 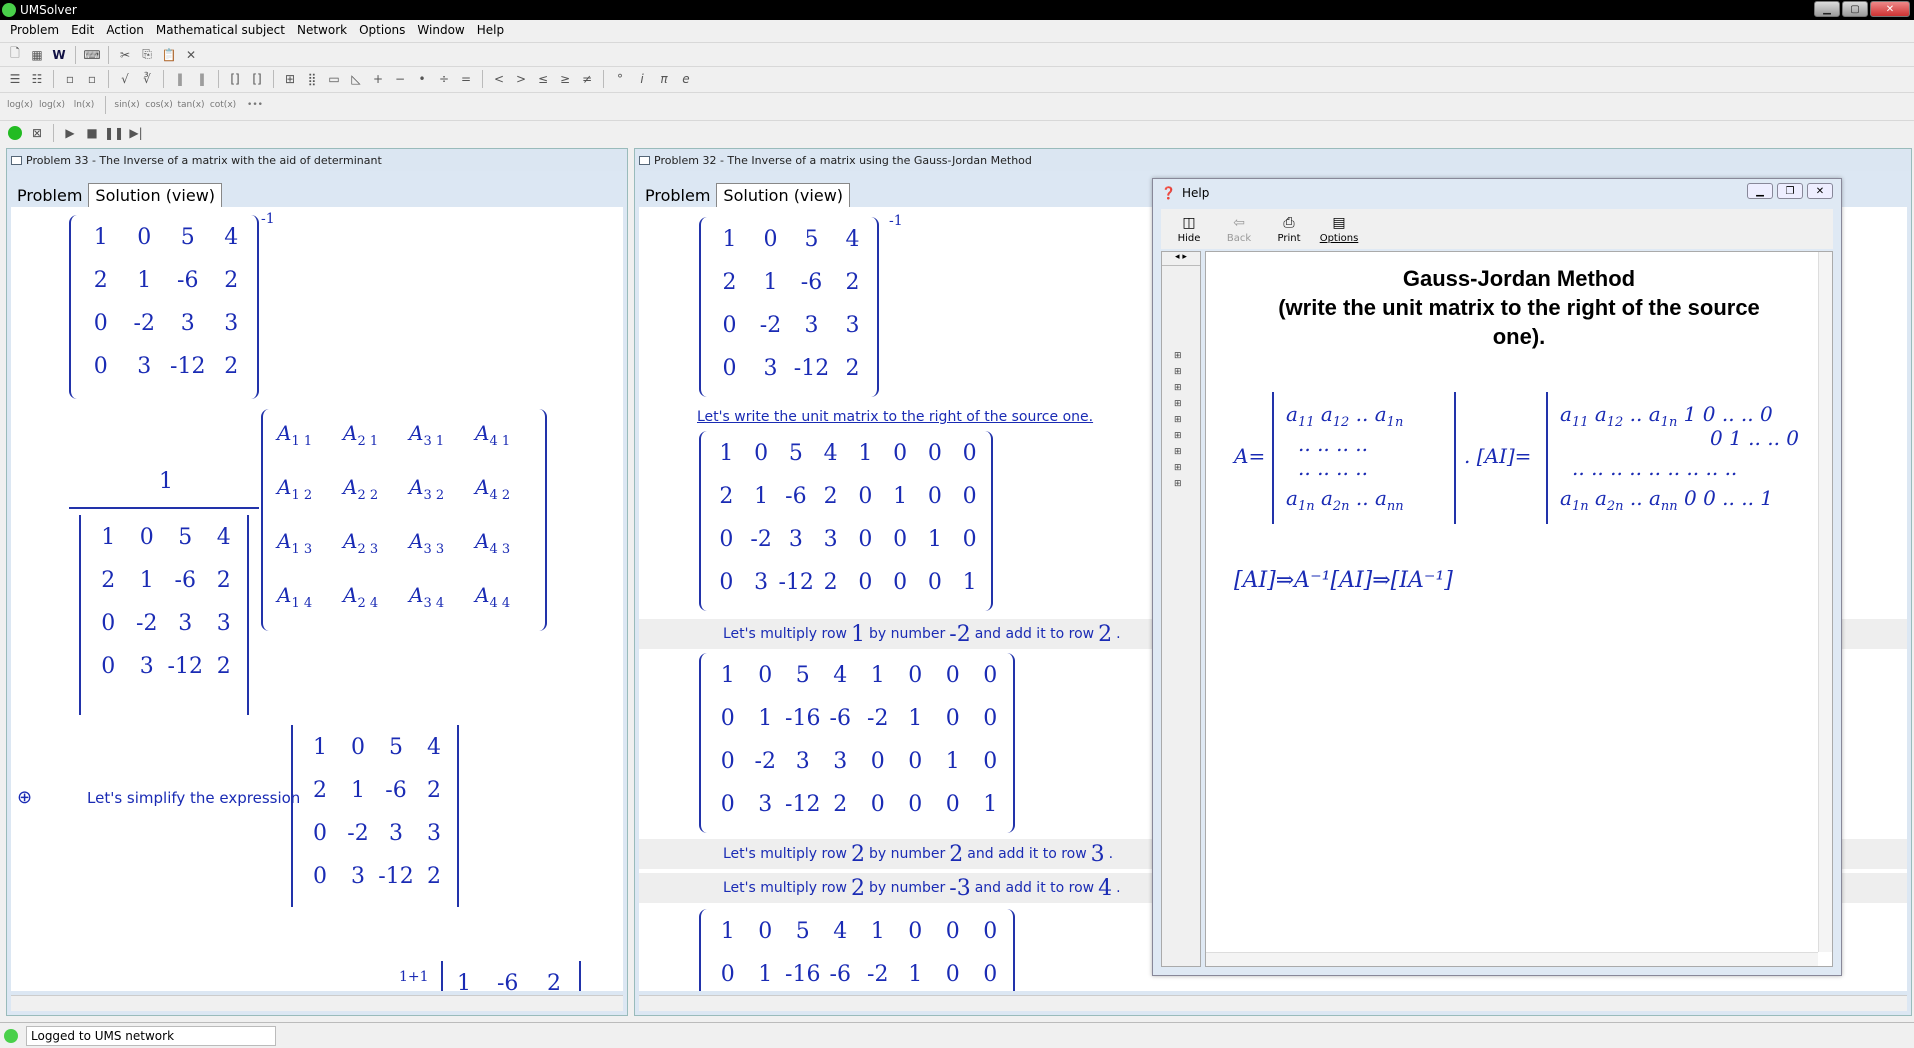 What do you see at coordinates (136, 133) in the screenshot?
I see `step-icon: ▶|` at bounding box center [136, 133].